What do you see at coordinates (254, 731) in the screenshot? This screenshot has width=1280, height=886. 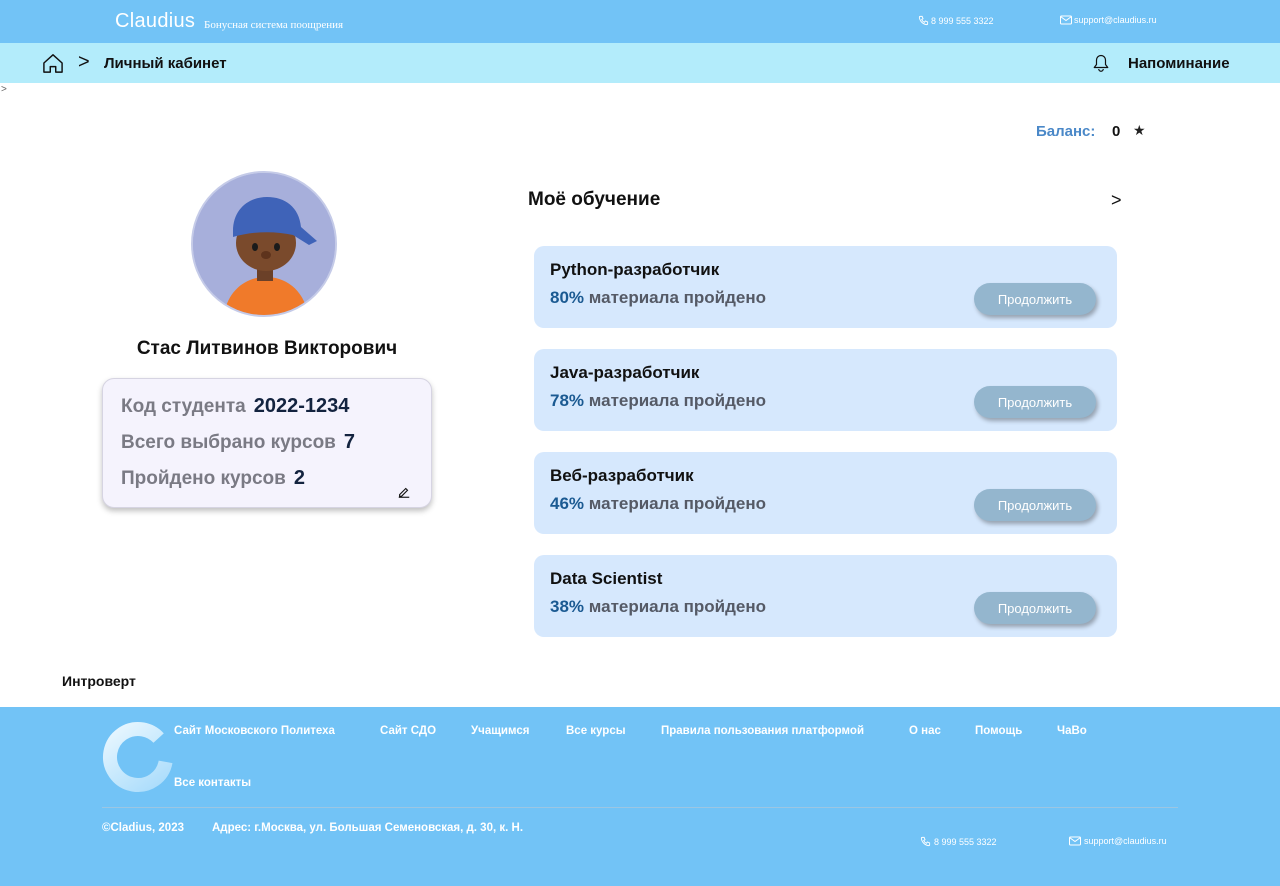 I see `footer-link: Сайт Московского Политеха` at bounding box center [254, 731].